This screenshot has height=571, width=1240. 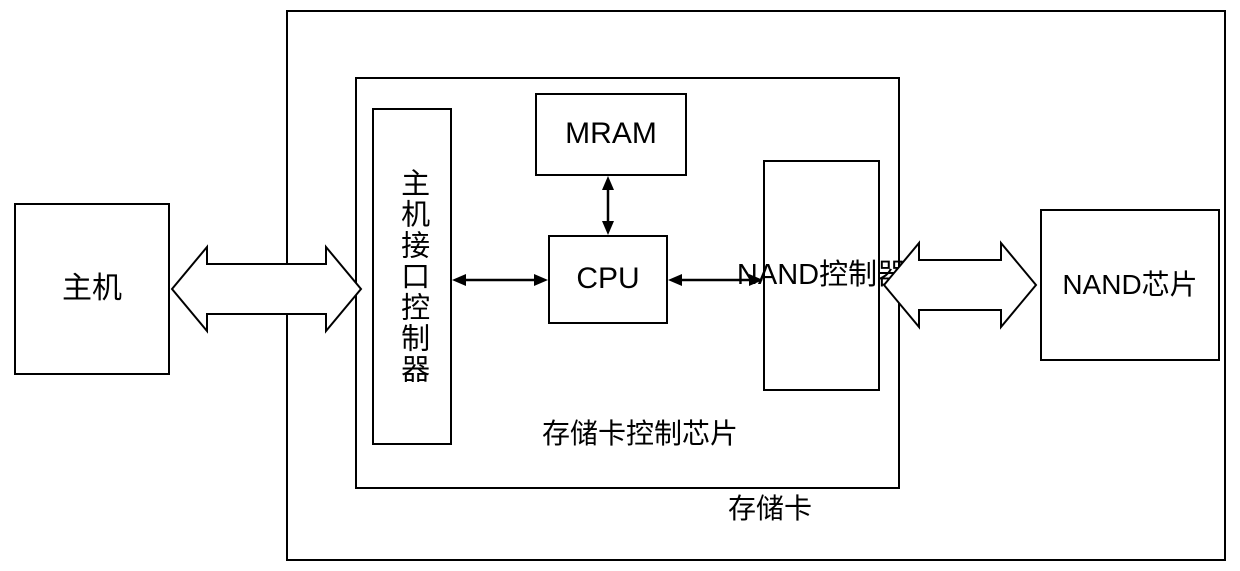 I want to click on mram-label: MRAM, so click(x=611, y=134).